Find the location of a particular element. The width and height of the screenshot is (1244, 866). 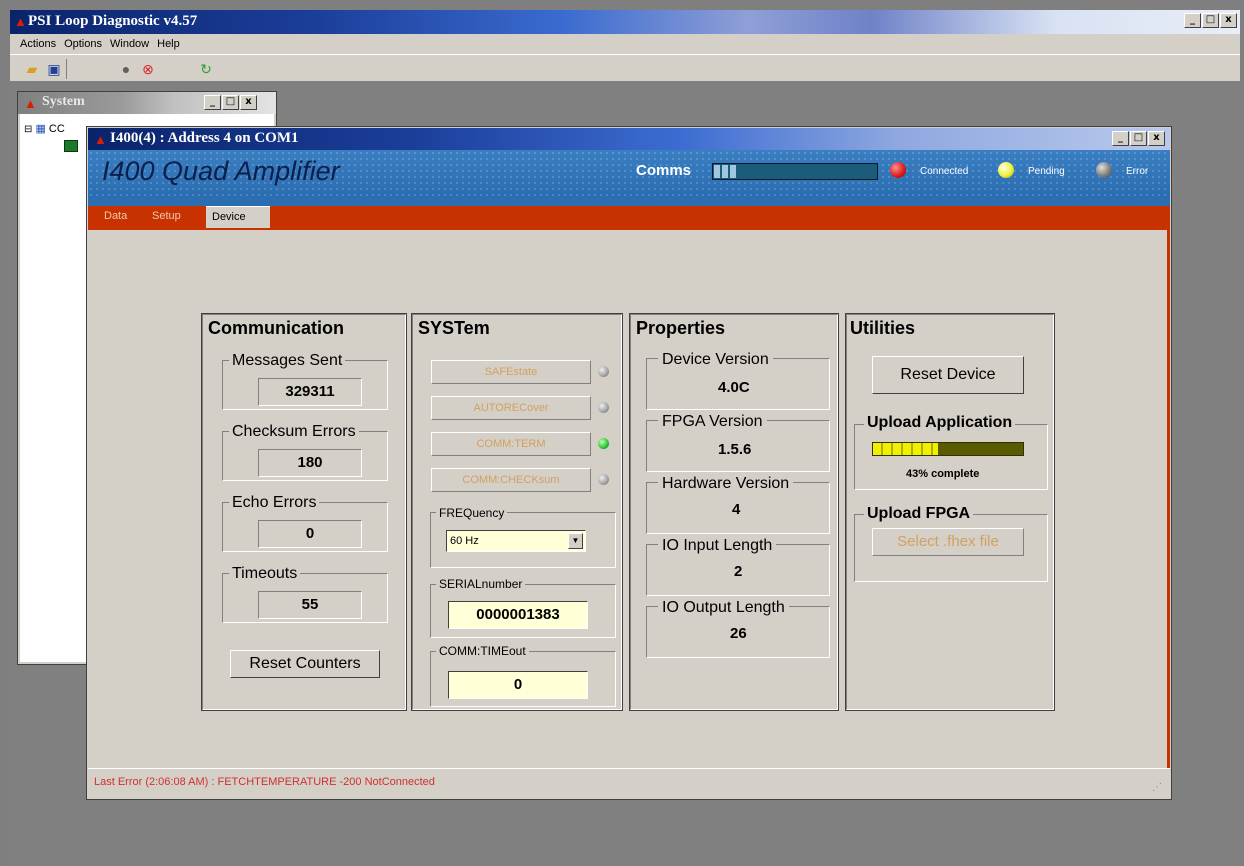

fpga-version-label: FPGA Version is located at coordinates (712, 422).